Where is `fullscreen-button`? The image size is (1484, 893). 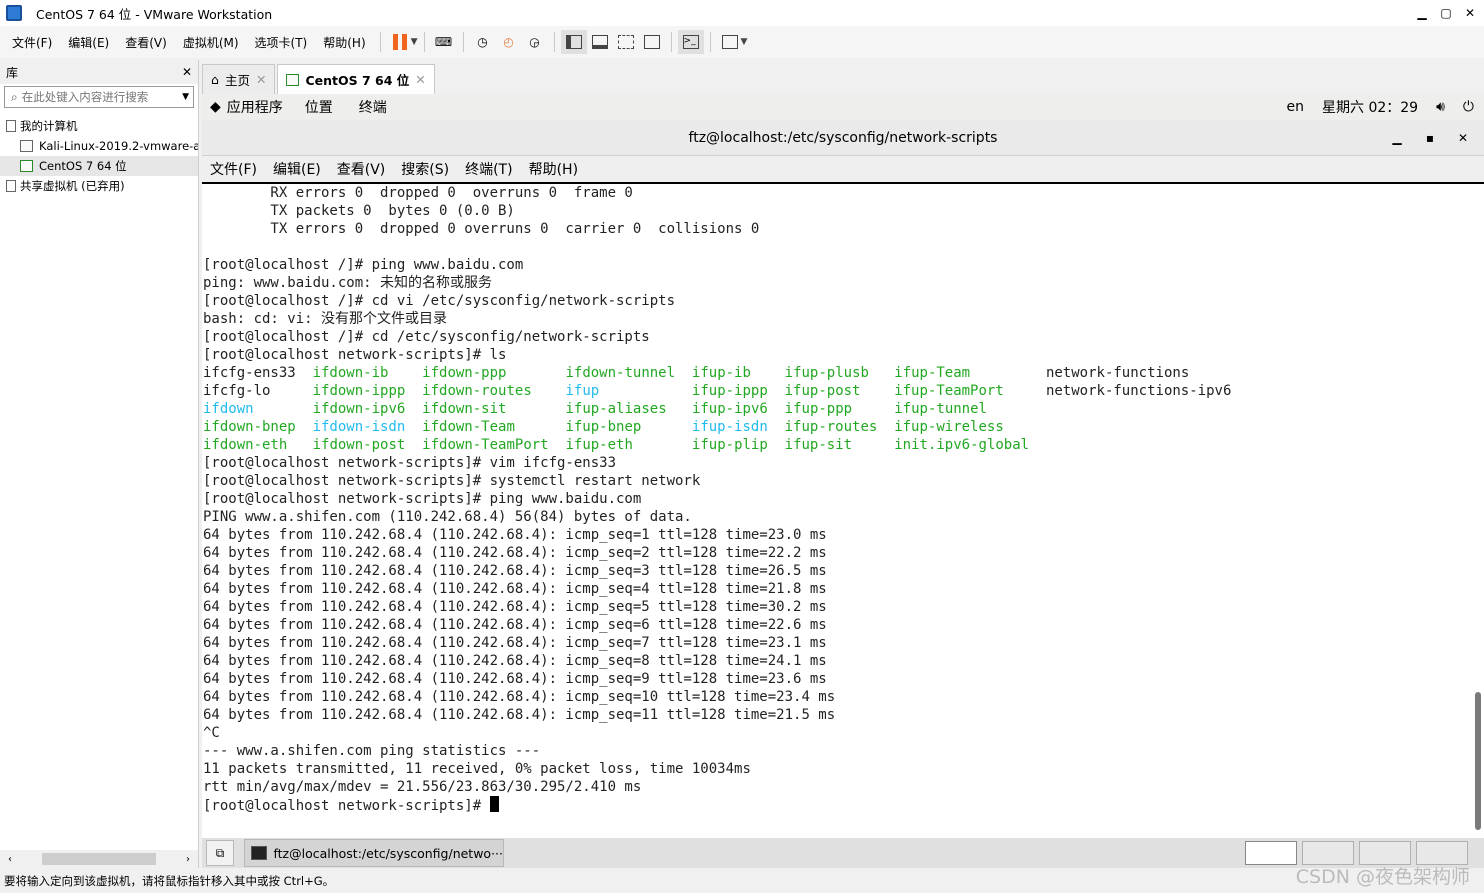 fullscreen-button is located at coordinates (626, 42).